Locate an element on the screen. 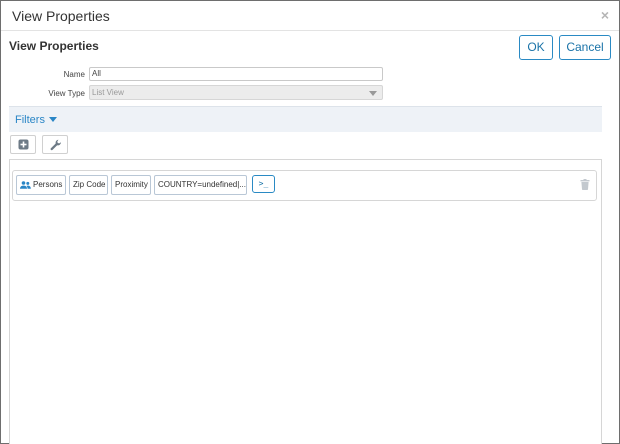  chevron-down-icon is located at coordinates (373, 93).